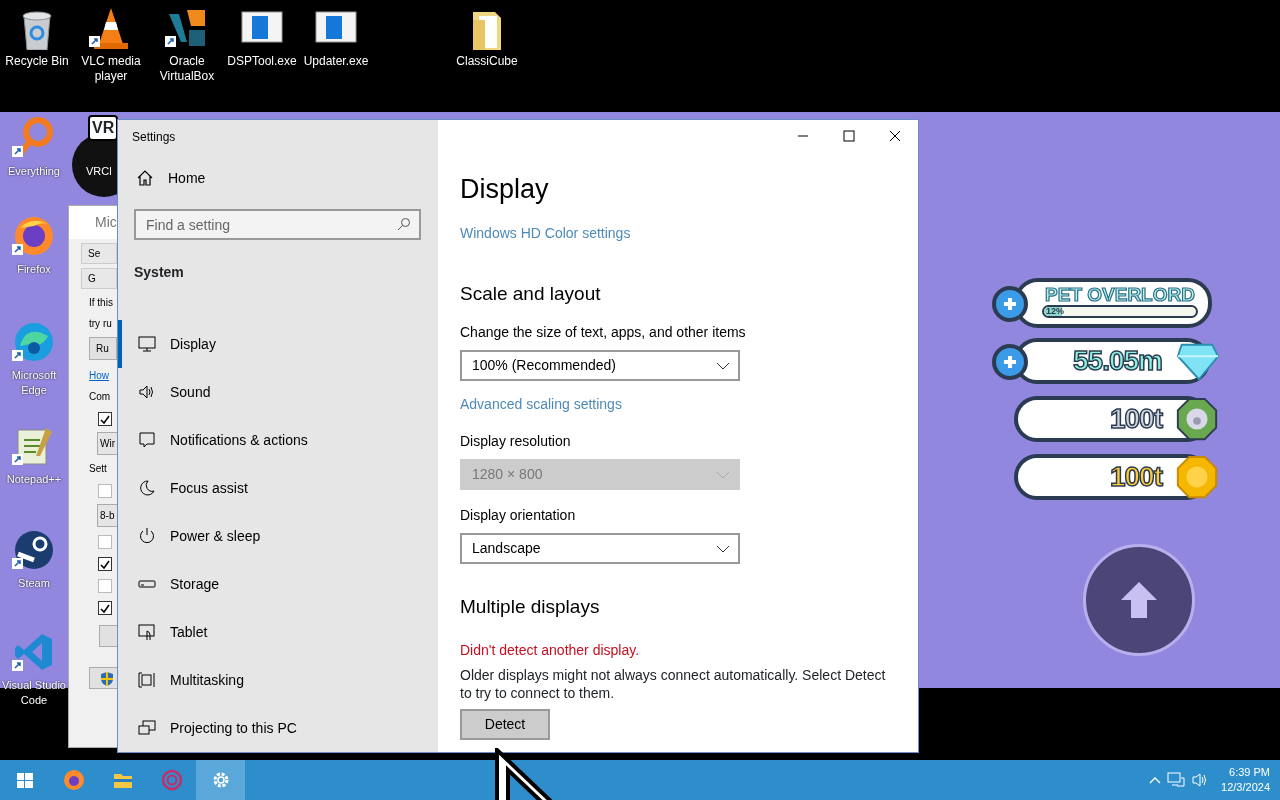 The image size is (1280, 800). Describe the element at coordinates (159, 272) in the screenshot. I see `section-heading: System` at that location.